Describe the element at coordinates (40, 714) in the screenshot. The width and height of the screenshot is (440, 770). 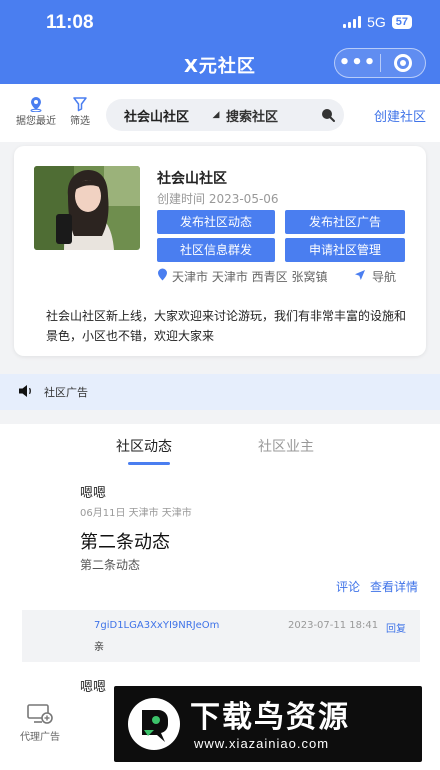
I see `agent-ad-icon` at that location.